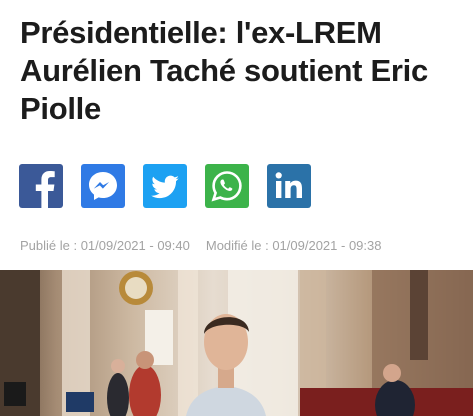 The width and height of the screenshot is (473, 416). I want to click on whatsapp-icon, so click(226, 186).